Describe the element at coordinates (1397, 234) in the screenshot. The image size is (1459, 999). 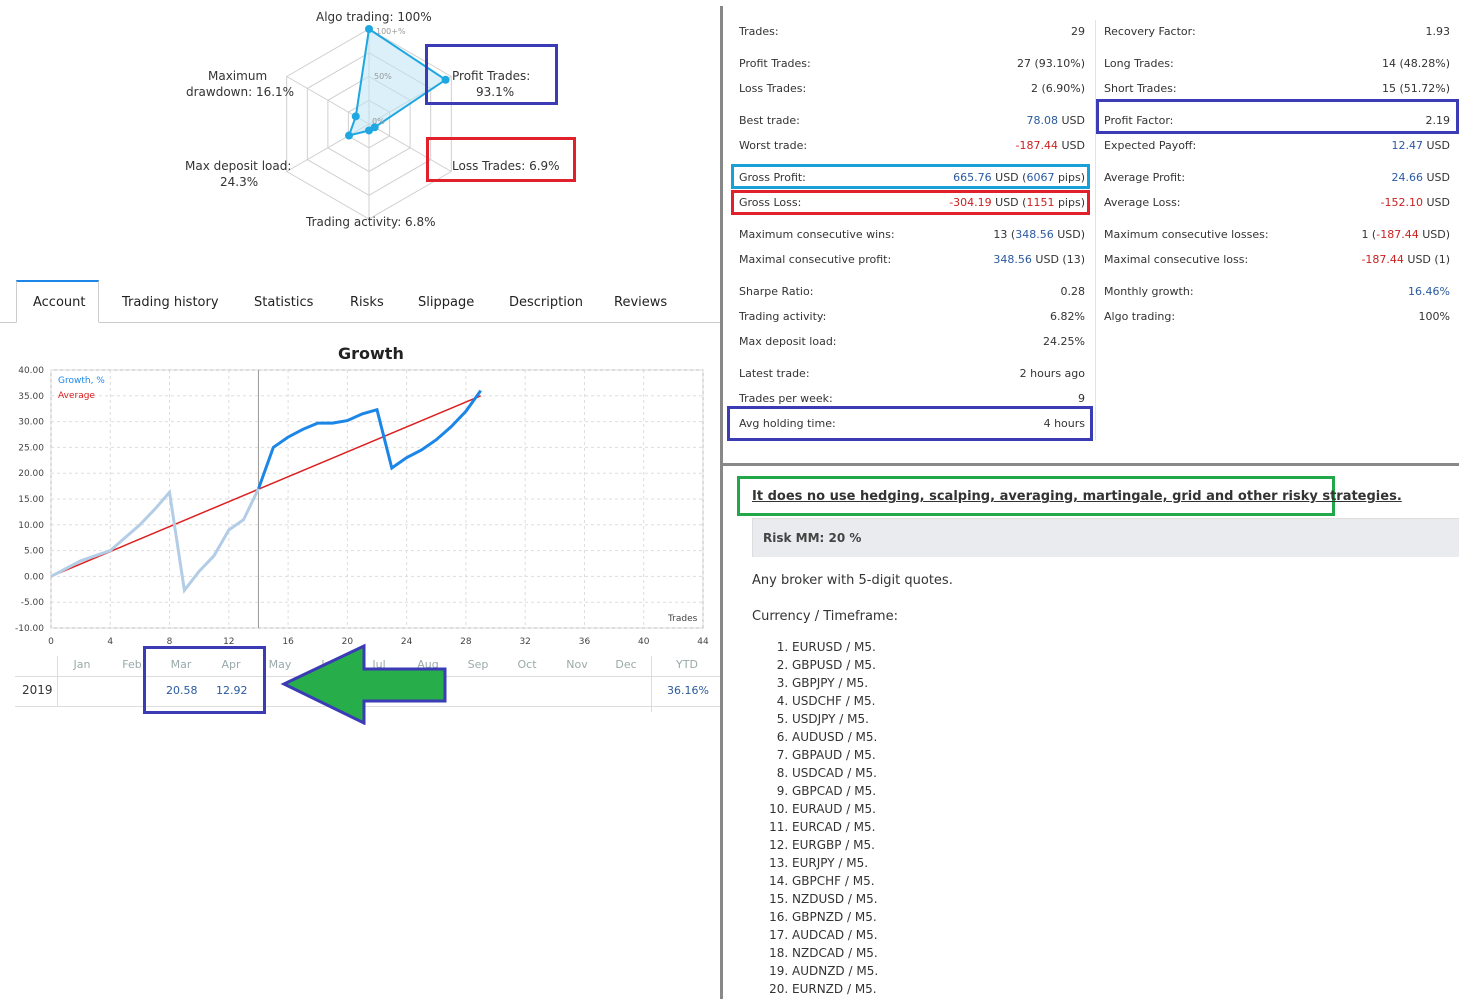
I see `stat-amount: -187.44` at that location.